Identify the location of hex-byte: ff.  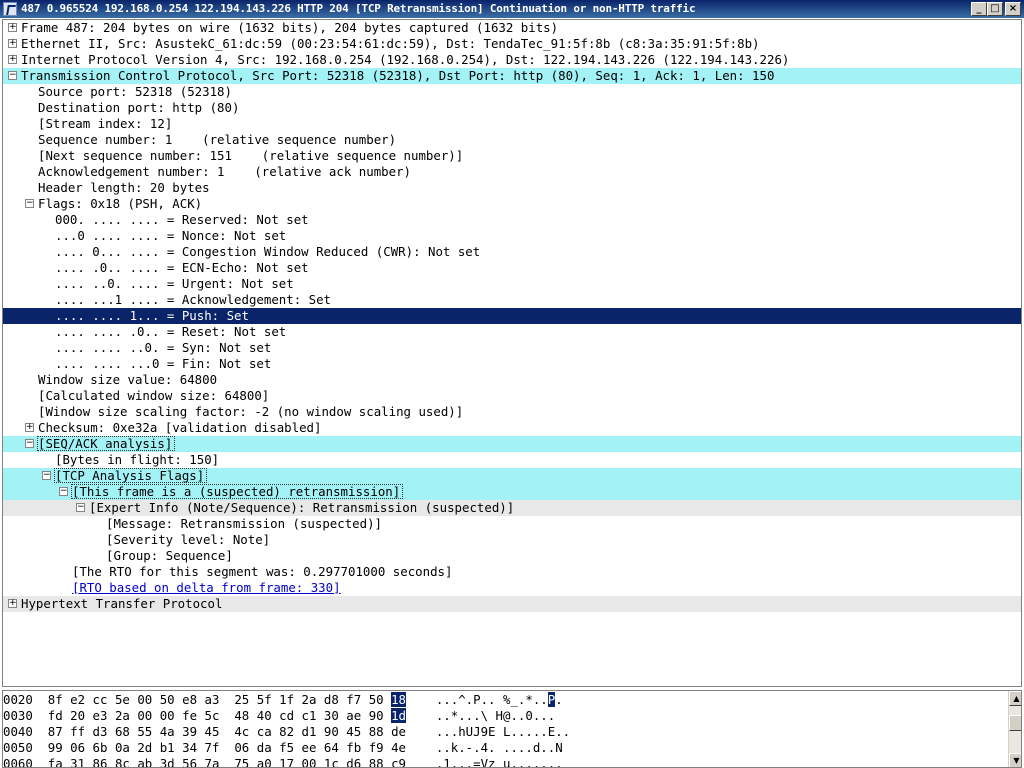
(77, 731).